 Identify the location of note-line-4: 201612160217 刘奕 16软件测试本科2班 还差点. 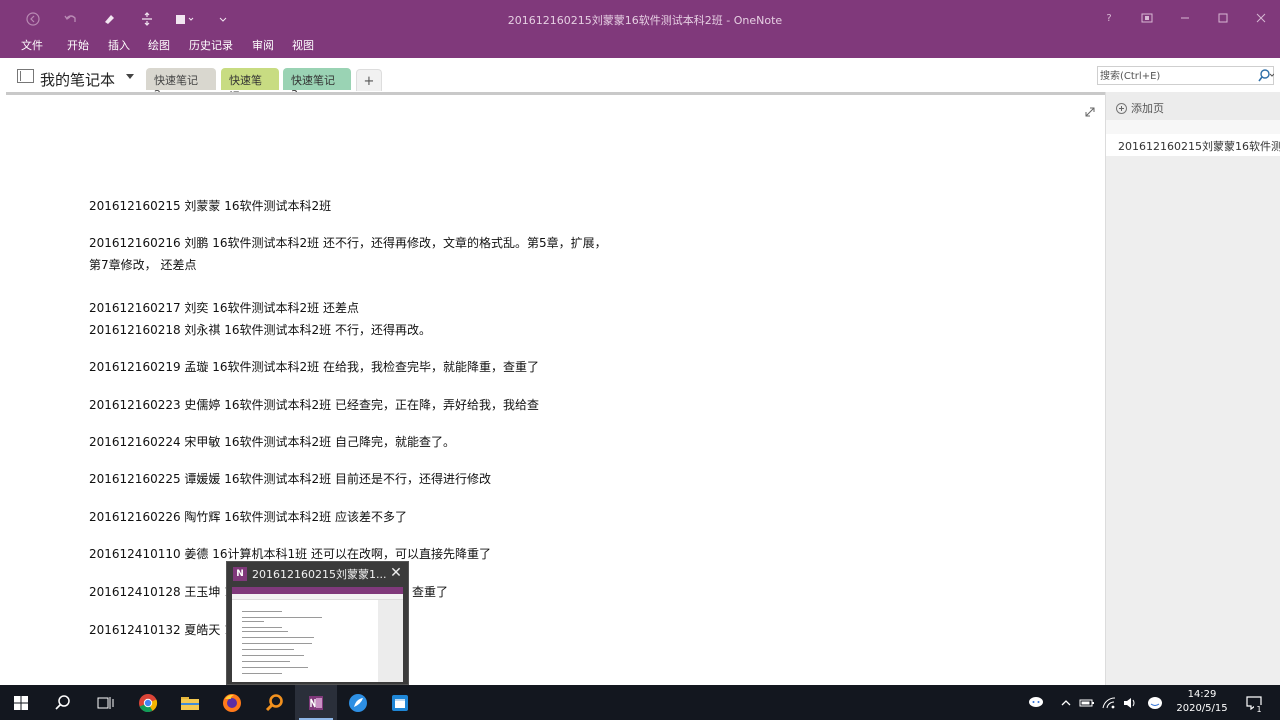
(224, 307).